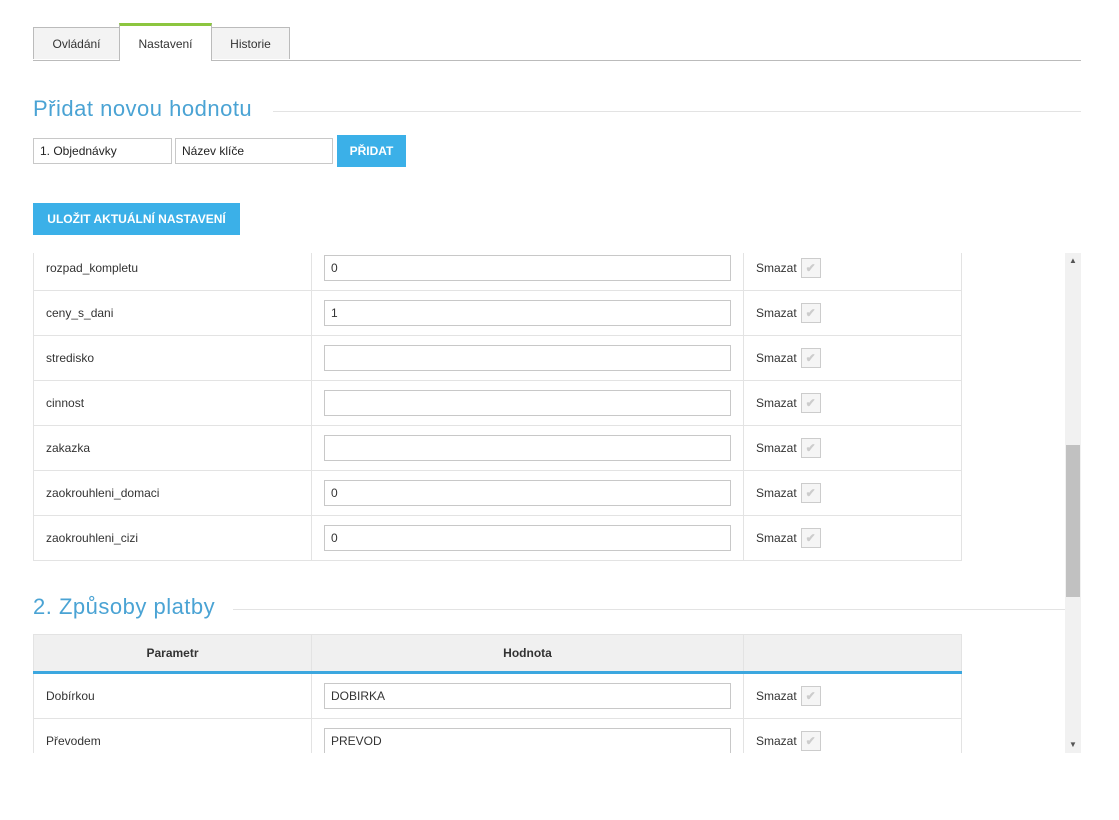 This screenshot has height=820, width=1119. What do you see at coordinates (172, 272) in the screenshot?
I see `param-key: rozpad_kompletu` at bounding box center [172, 272].